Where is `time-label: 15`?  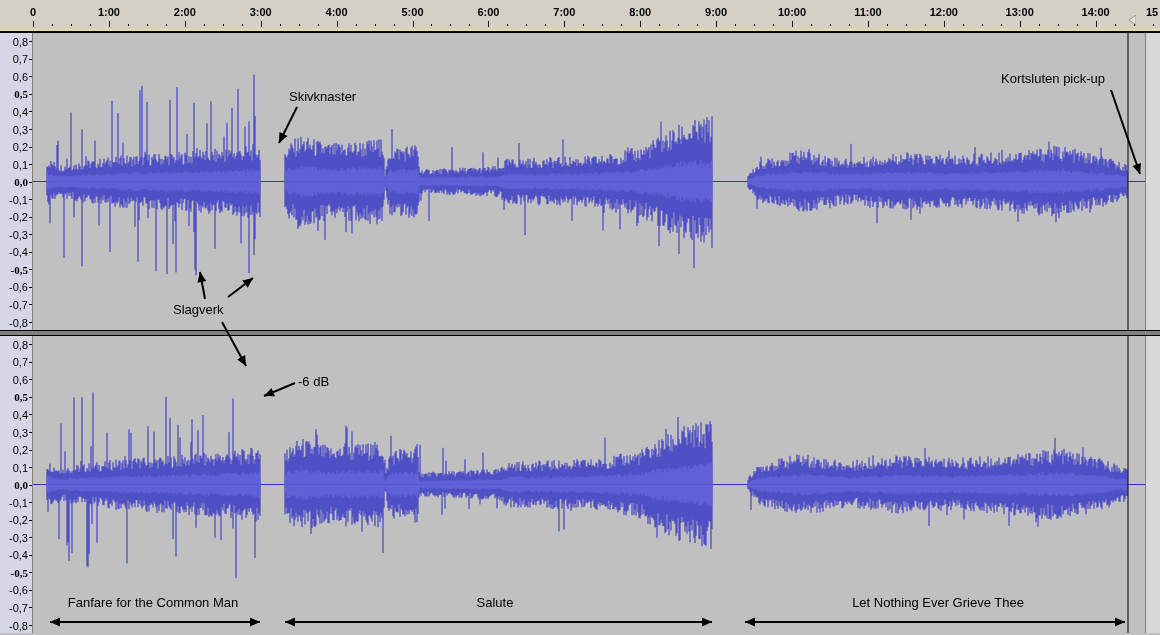 time-label: 15 is located at coordinates (1152, 12).